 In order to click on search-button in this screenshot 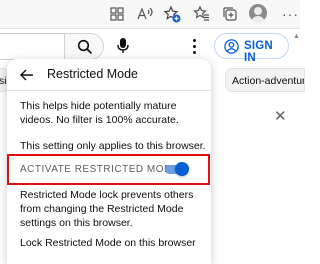, I will do `click(84, 46)`.